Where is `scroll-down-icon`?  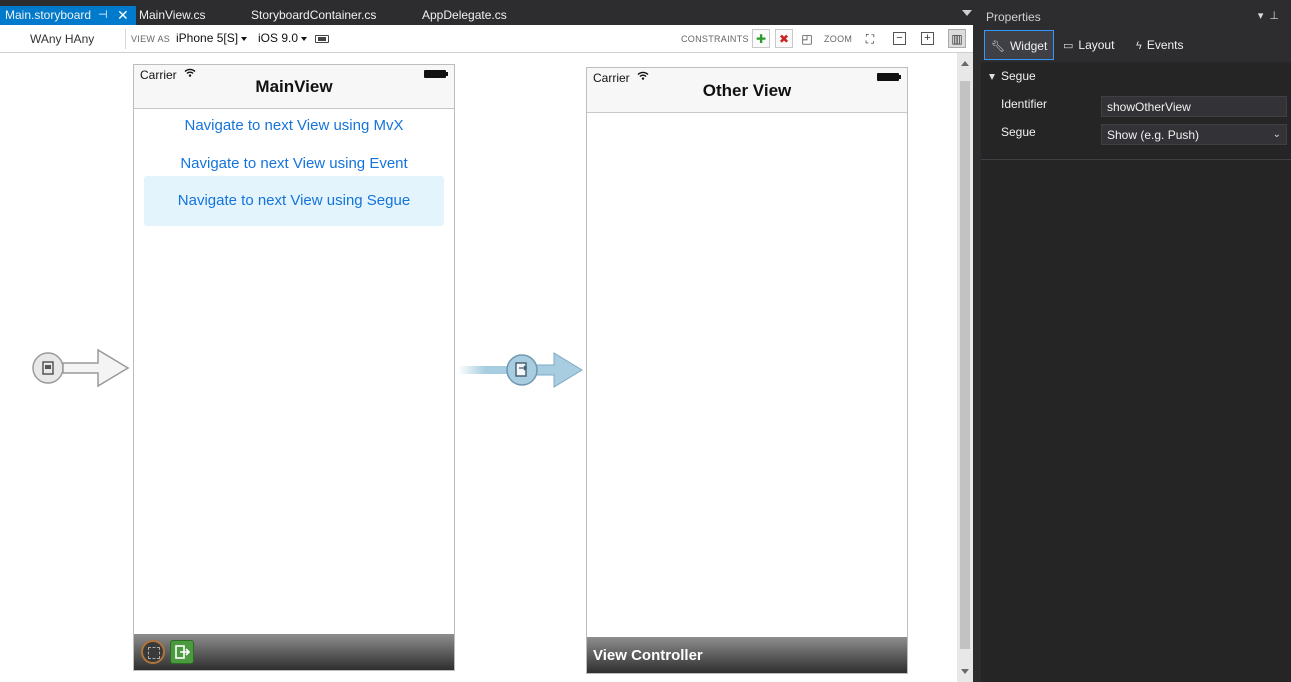 scroll-down-icon is located at coordinates (965, 671).